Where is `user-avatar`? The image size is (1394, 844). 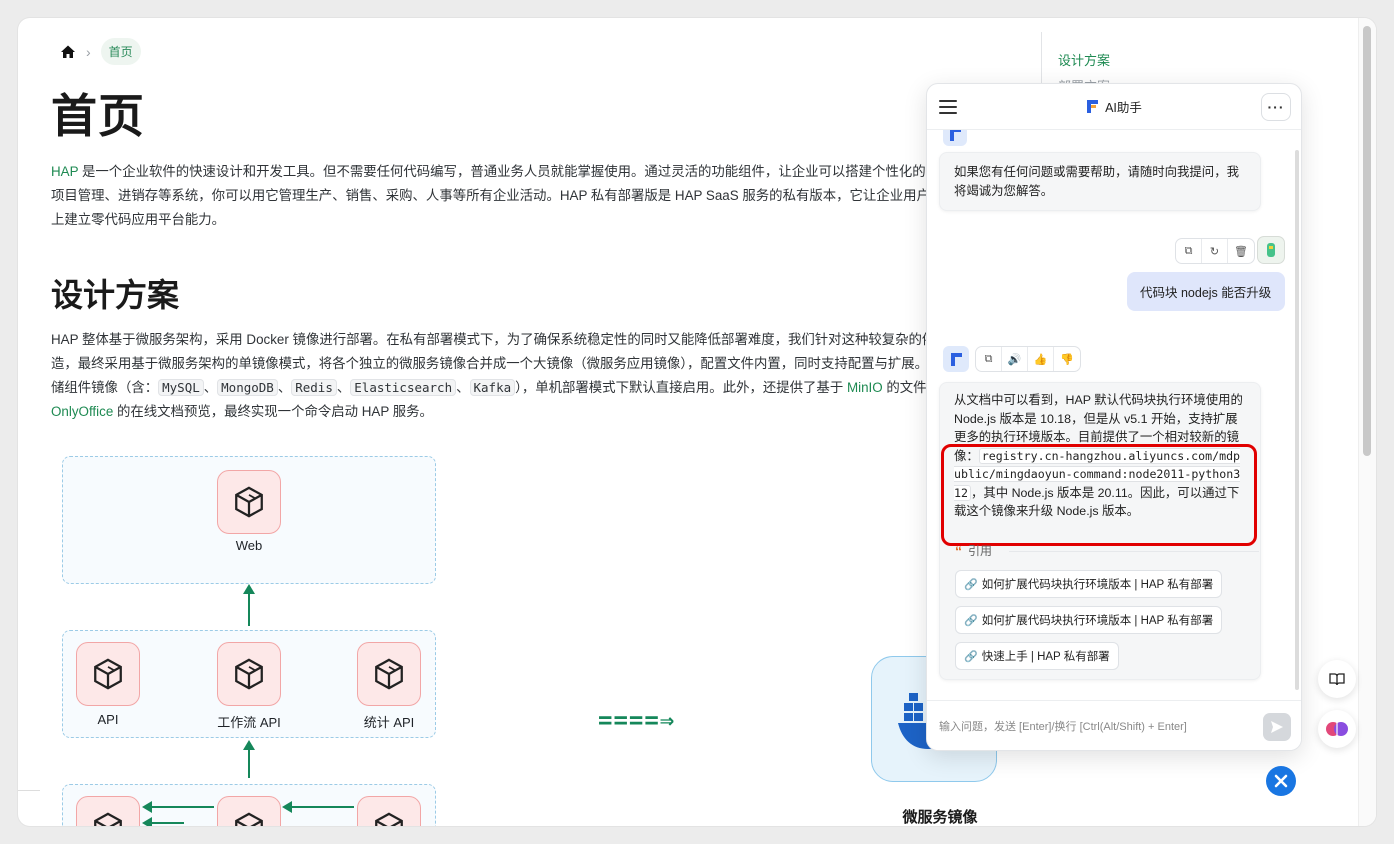
user-avatar is located at coordinates (1271, 250).